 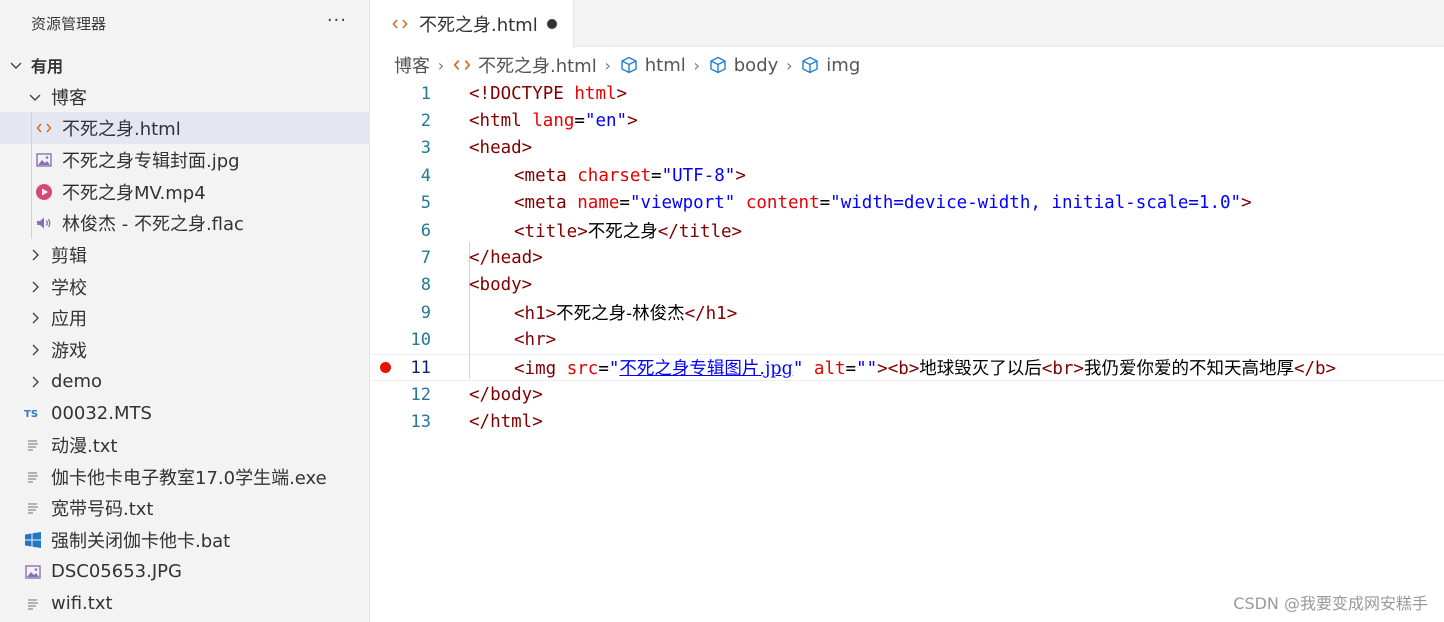 What do you see at coordinates (907, 257) in the screenshot?
I see `code-line: 7 </head>` at bounding box center [907, 257].